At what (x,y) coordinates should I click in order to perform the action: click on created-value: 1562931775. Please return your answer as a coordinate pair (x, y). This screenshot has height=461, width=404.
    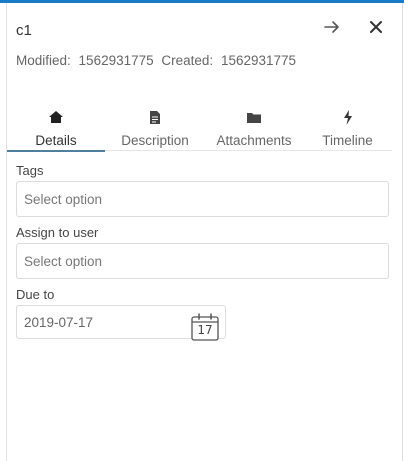
    Looking at the image, I should click on (258, 60).